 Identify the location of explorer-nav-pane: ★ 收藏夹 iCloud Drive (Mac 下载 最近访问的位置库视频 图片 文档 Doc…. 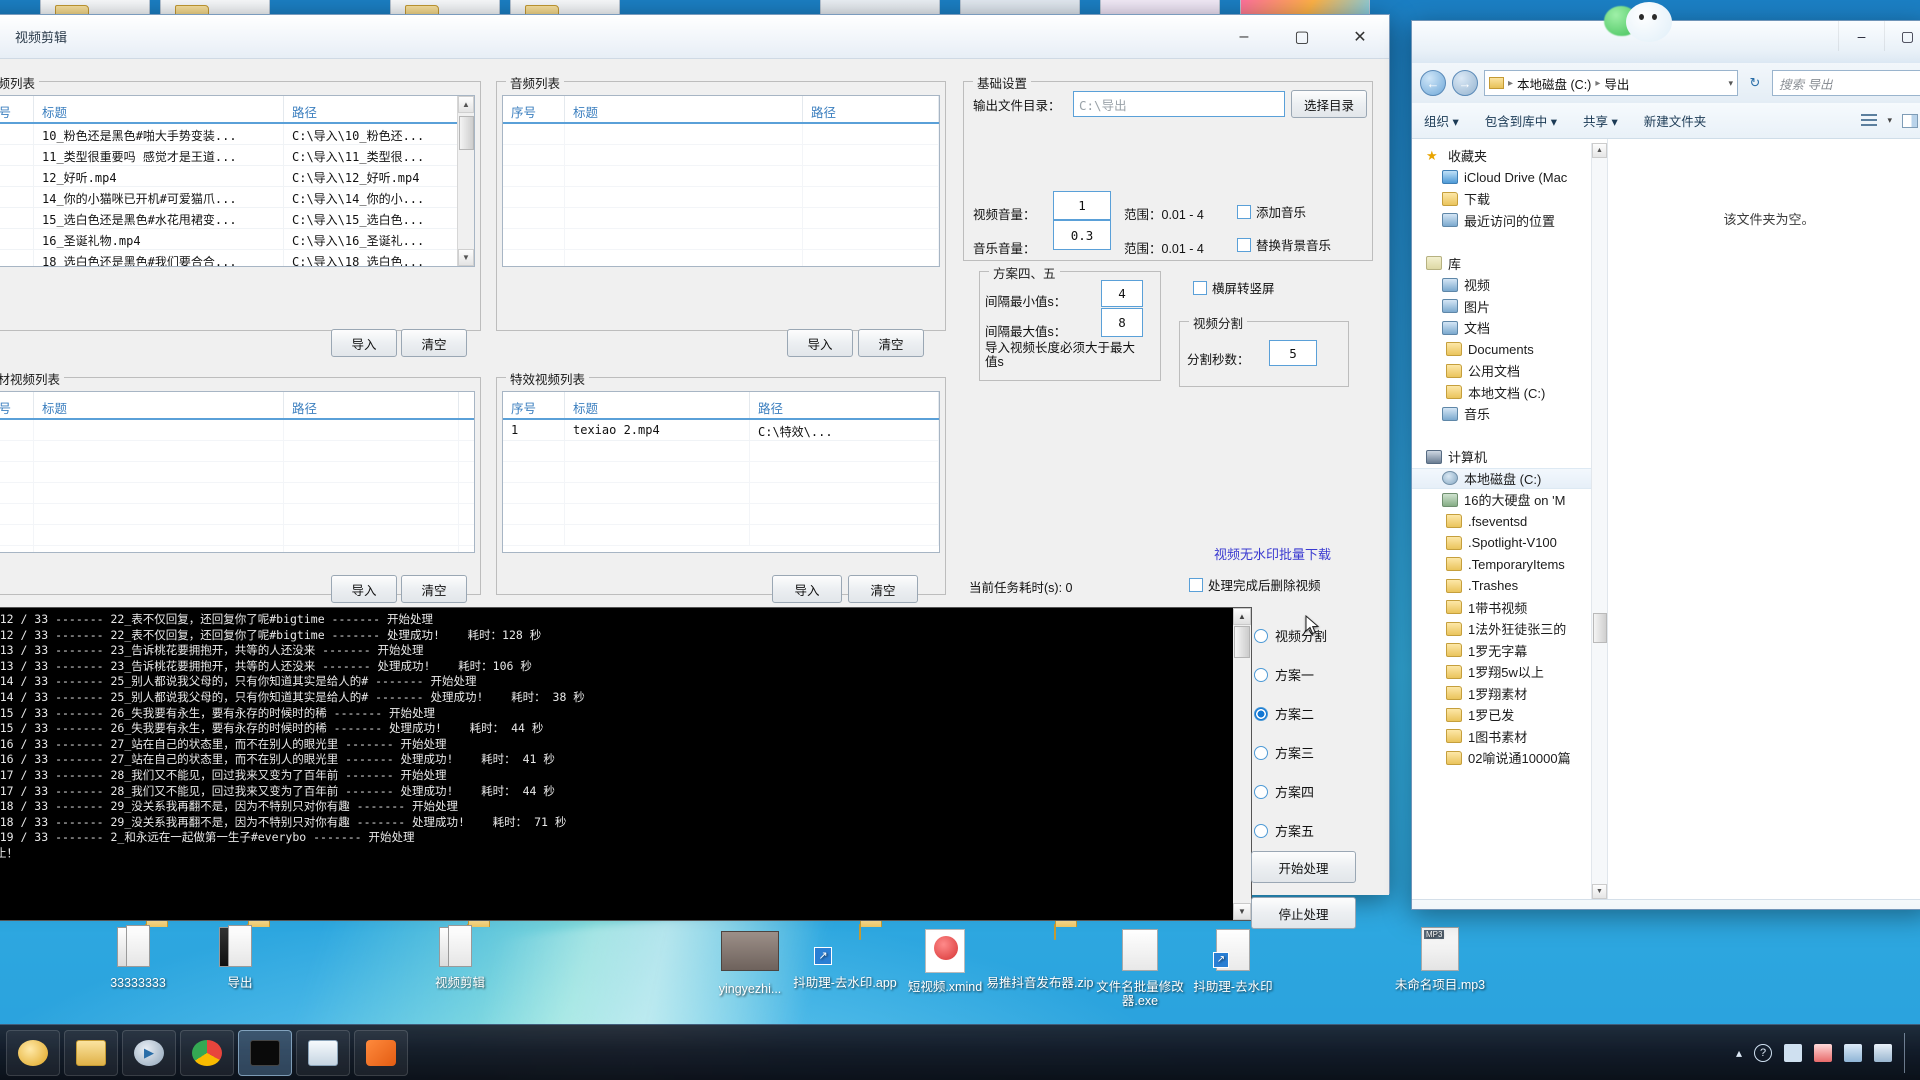
(1510, 519).